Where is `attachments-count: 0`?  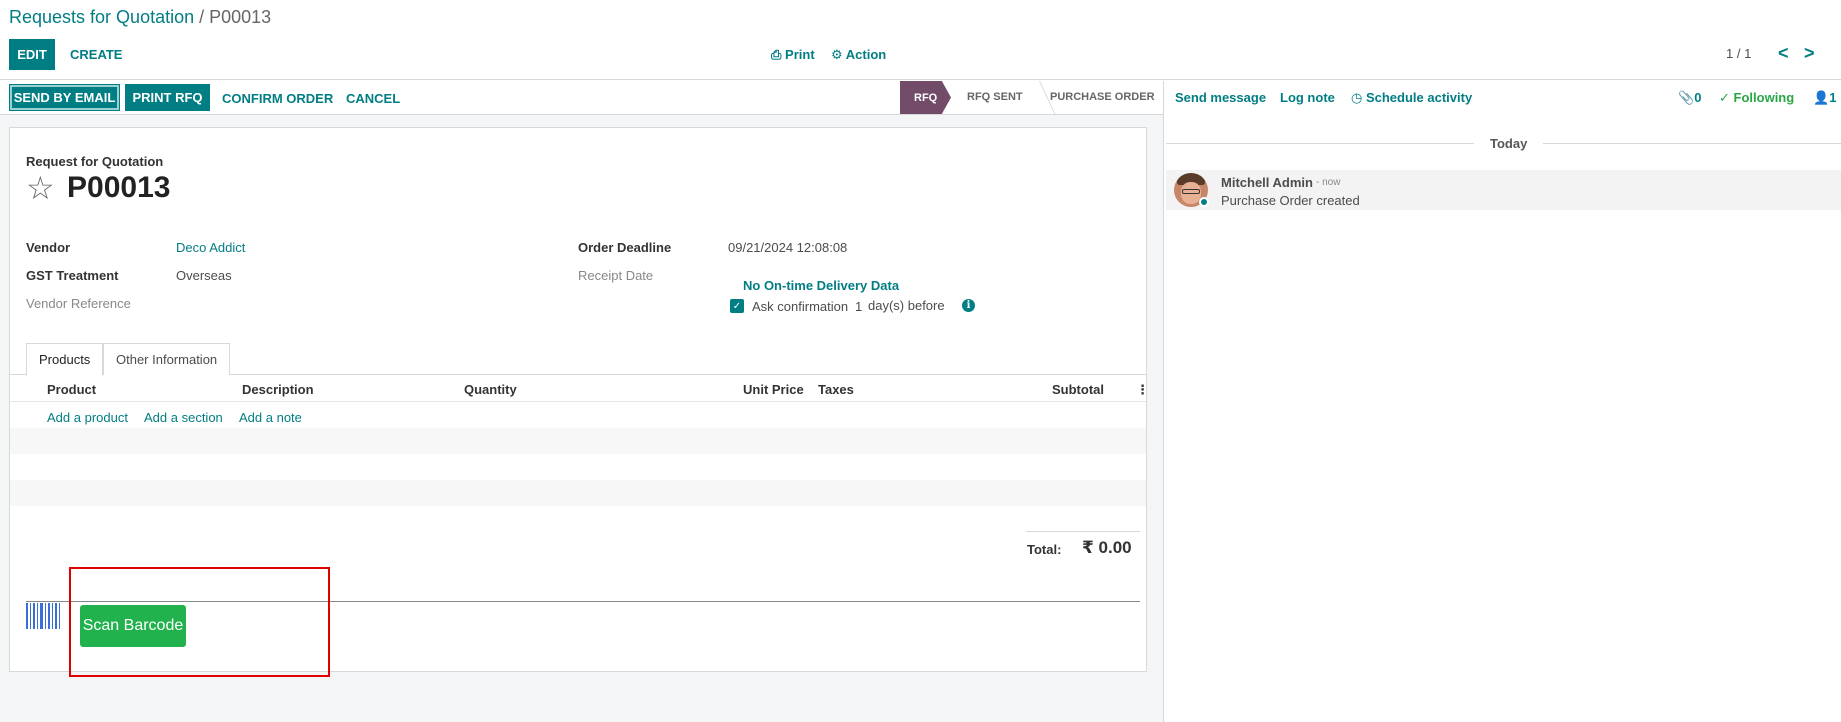 attachments-count: 0 is located at coordinates (1698, 97).